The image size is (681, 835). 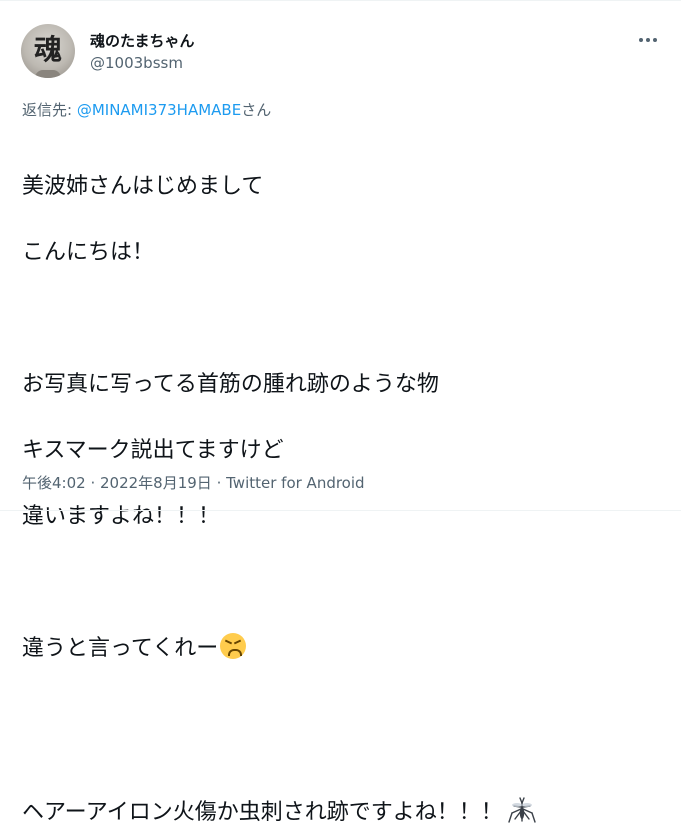 I want to click on reply-mention-link: @MINAMI373HAMABE, so click(x=159, y=110).